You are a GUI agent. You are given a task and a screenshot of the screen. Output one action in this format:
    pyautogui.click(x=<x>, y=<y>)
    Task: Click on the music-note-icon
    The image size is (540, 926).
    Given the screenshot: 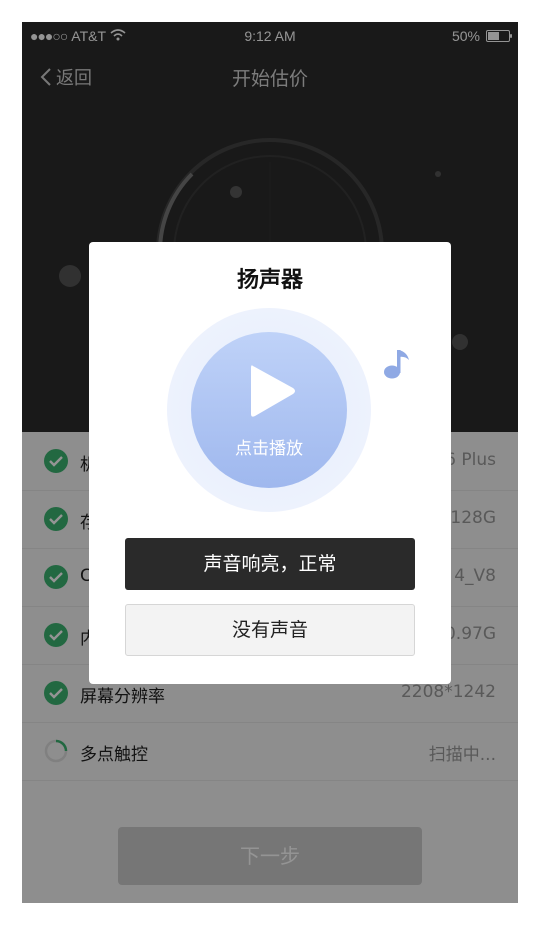 What is the action you would take?
    pyautogui.click(x=397, y=365)
    